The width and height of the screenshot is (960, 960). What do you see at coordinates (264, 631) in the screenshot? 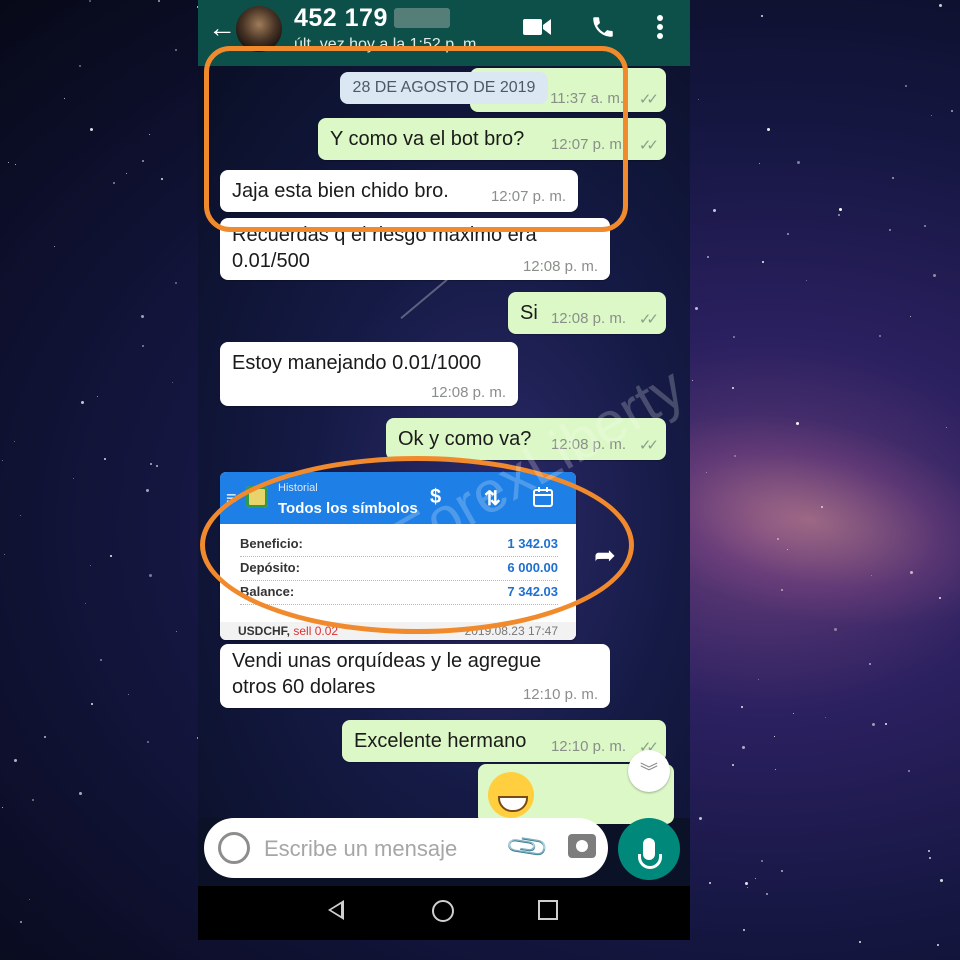
I see `symbol-text: USDCHF,` at bounding box center [264, 631].